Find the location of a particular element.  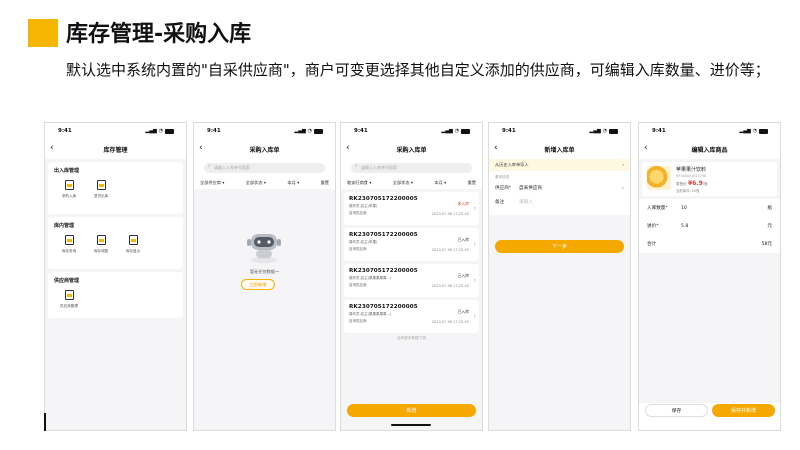

page-title: 库存管理-采购入库 is located at coordinates (159, 34).